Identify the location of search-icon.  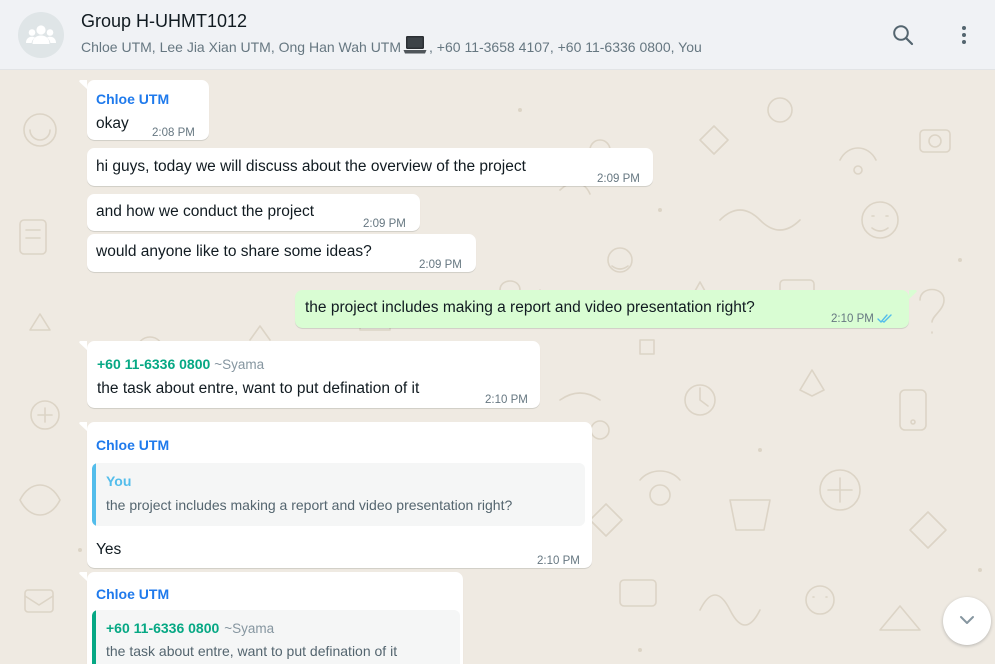
(903, 35).